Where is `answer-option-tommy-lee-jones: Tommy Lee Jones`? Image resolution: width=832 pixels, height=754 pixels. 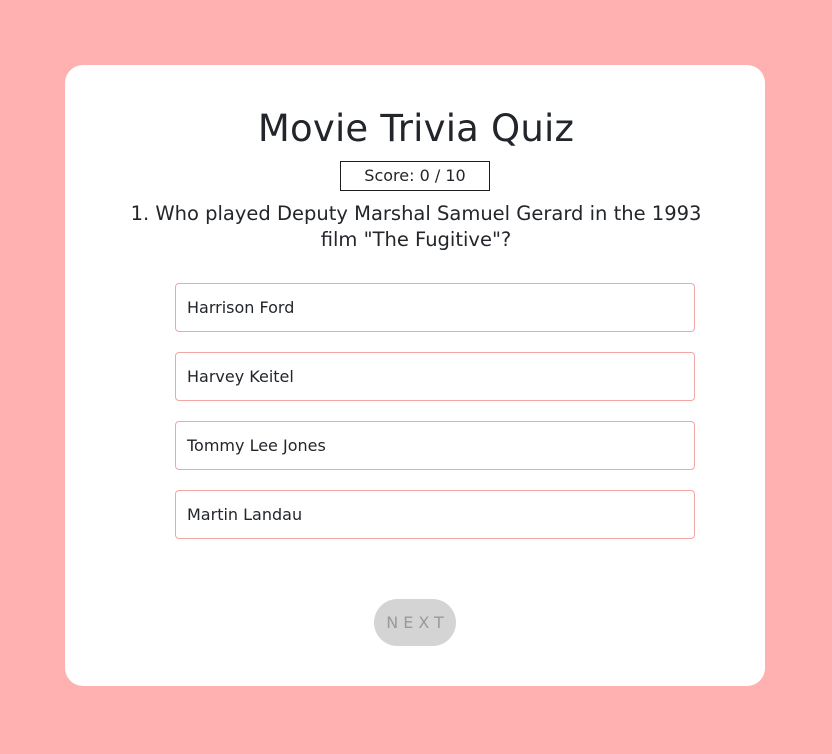 answer-option-tommy-lee-jones: Tommy Lee Jones is located at coordinates (435, 445).